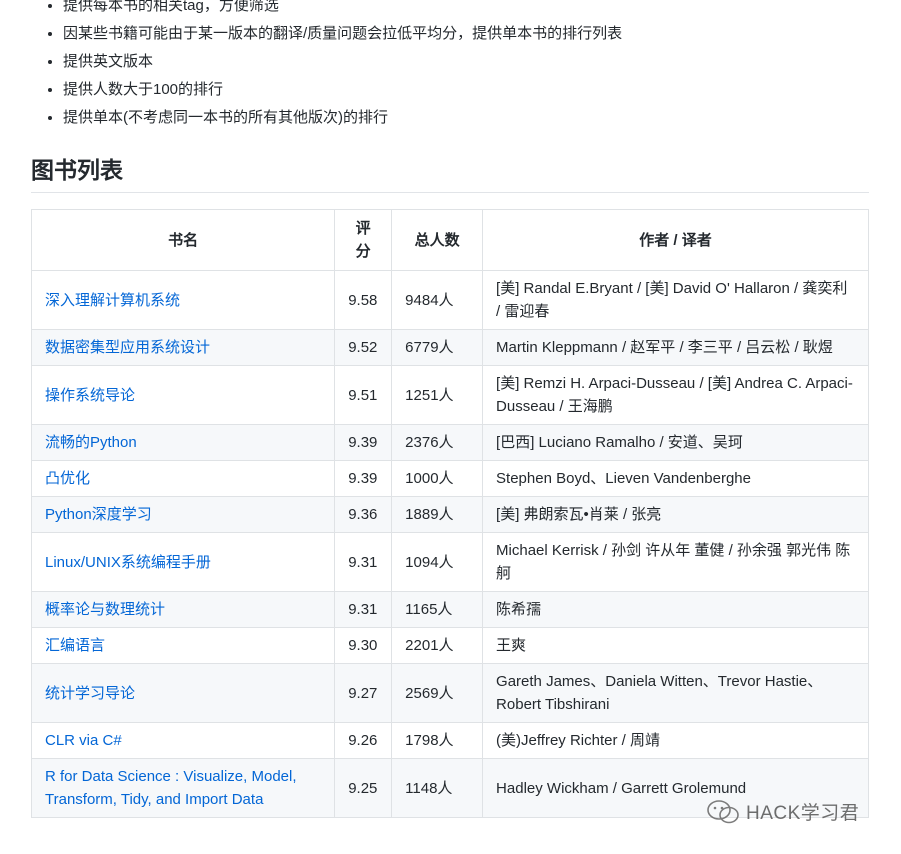  I want to click on book-link: 统计学习导论, so click(90, 693).